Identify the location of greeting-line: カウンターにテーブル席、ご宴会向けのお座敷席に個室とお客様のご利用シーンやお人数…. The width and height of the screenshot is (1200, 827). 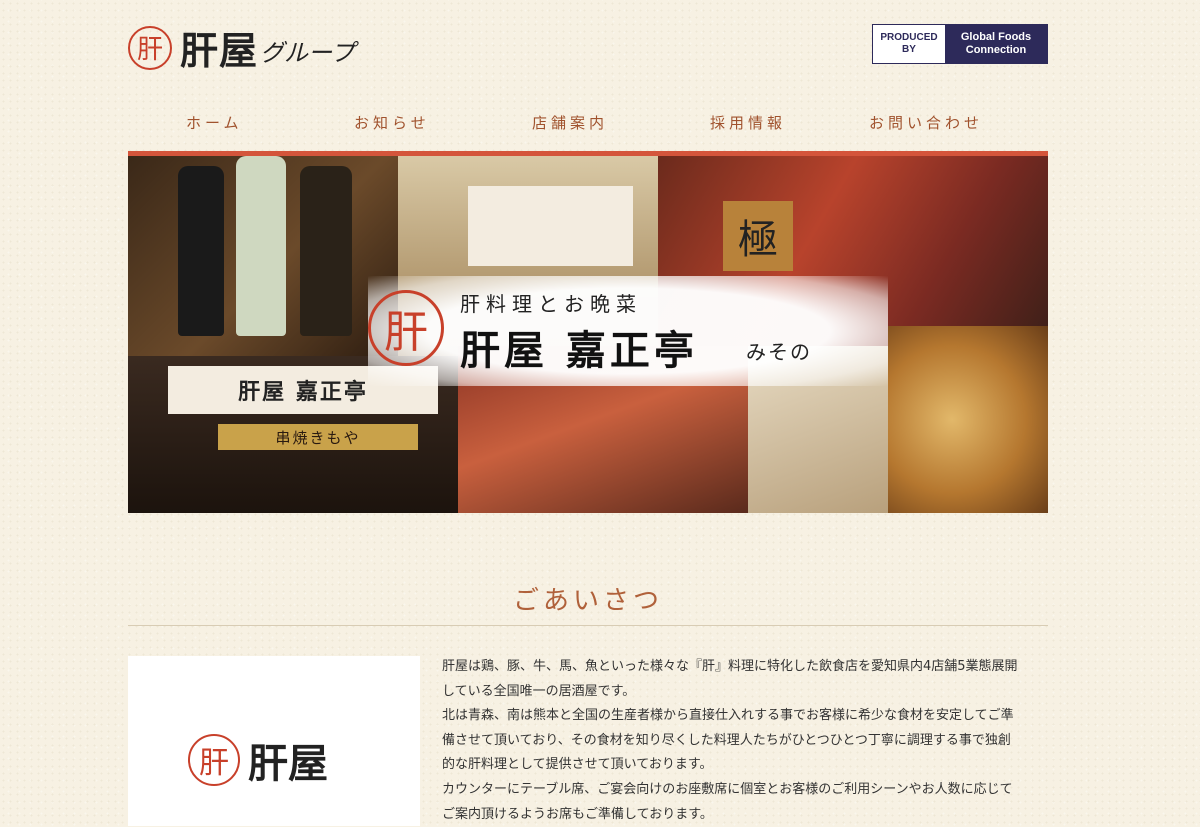
(727, 789).